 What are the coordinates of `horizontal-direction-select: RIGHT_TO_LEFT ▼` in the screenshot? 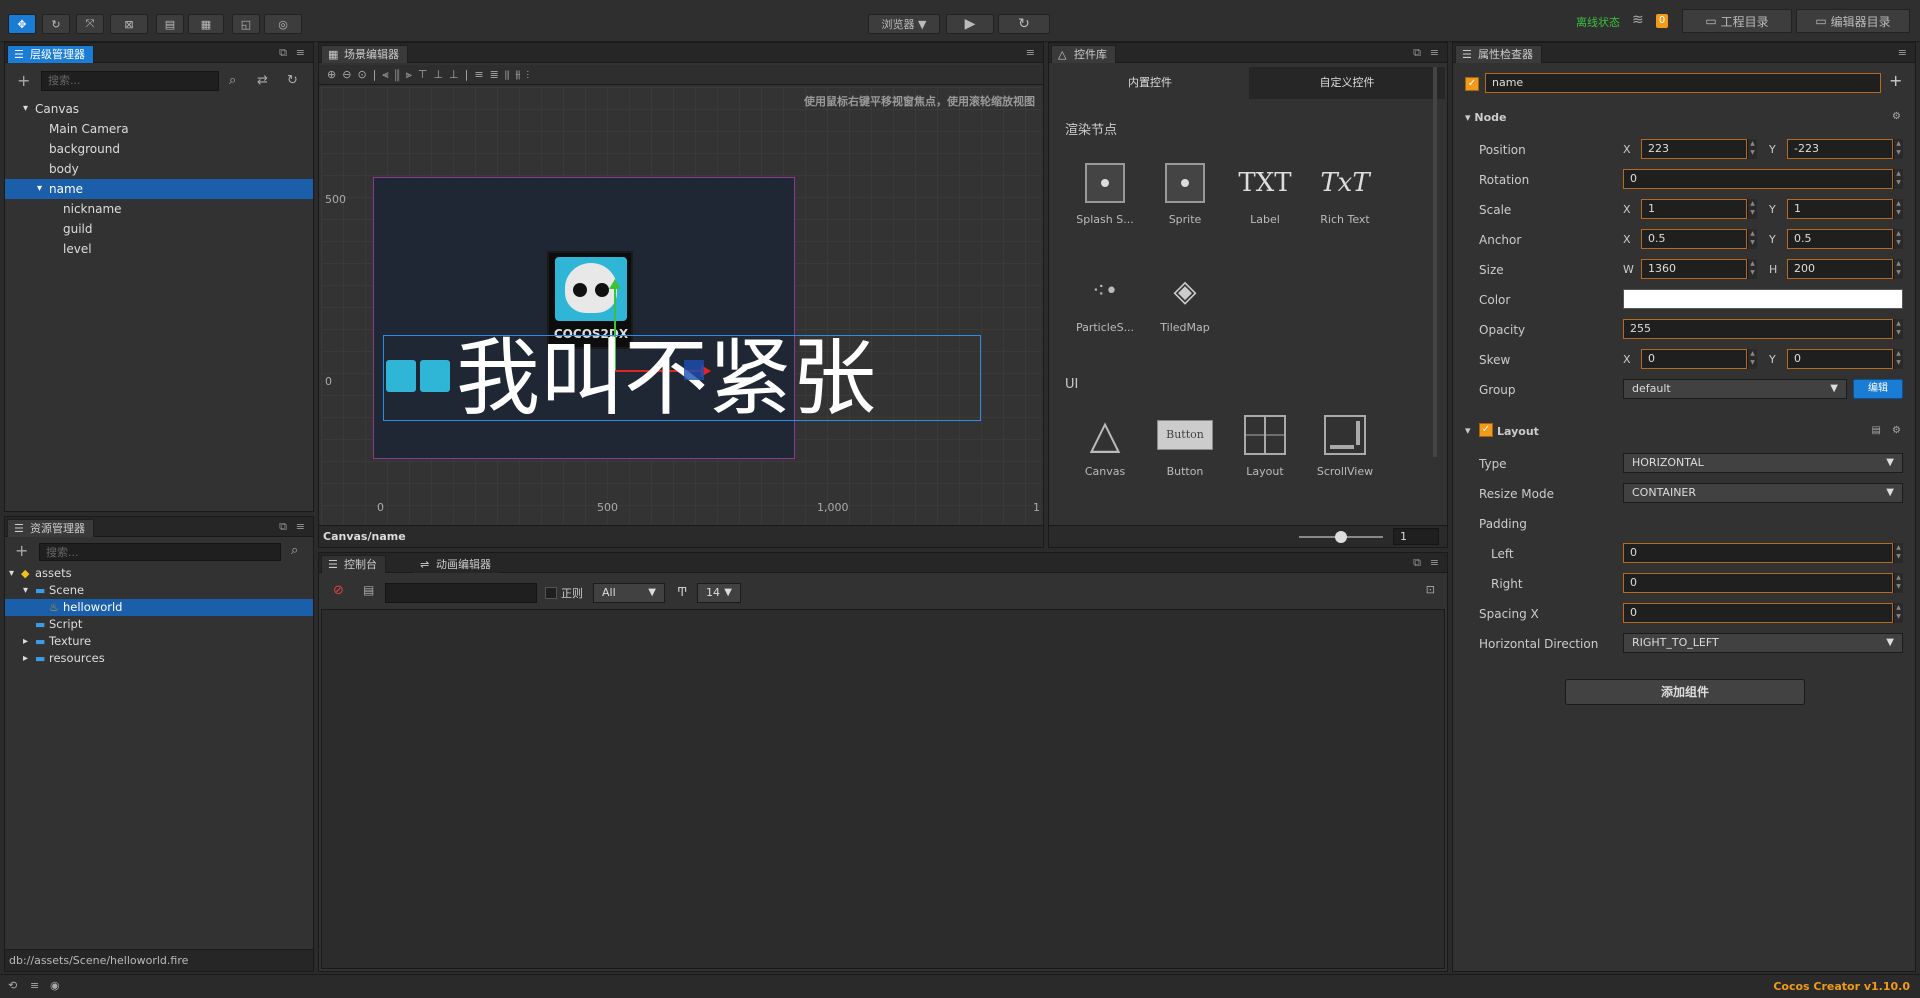 It's located at (1763, 643).